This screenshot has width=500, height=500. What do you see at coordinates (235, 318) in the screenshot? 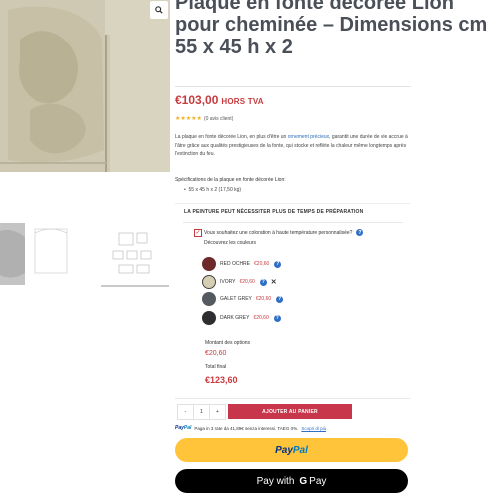
I see `color-name: DARK GREY` at bounding box center [235, 318].